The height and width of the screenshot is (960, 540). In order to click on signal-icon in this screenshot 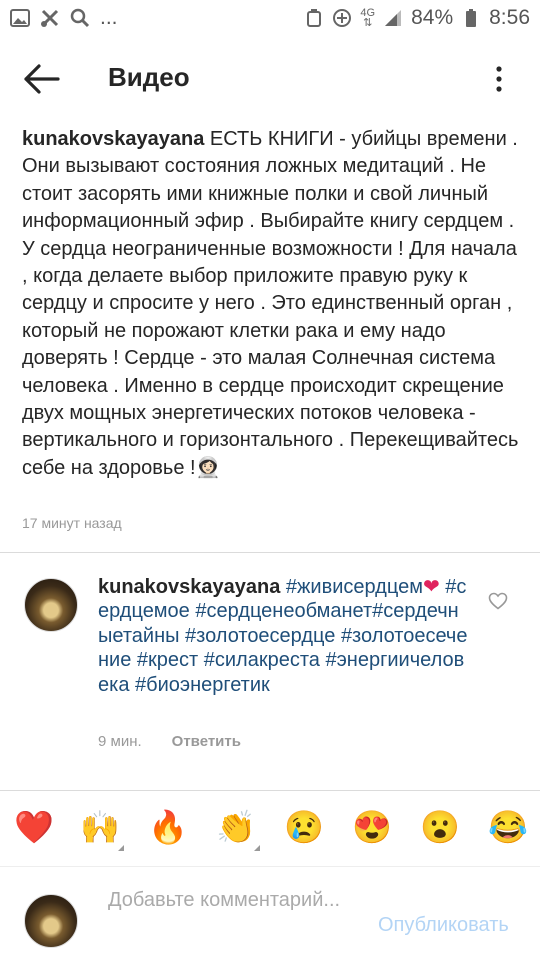, I will do `click(393, 18)`.